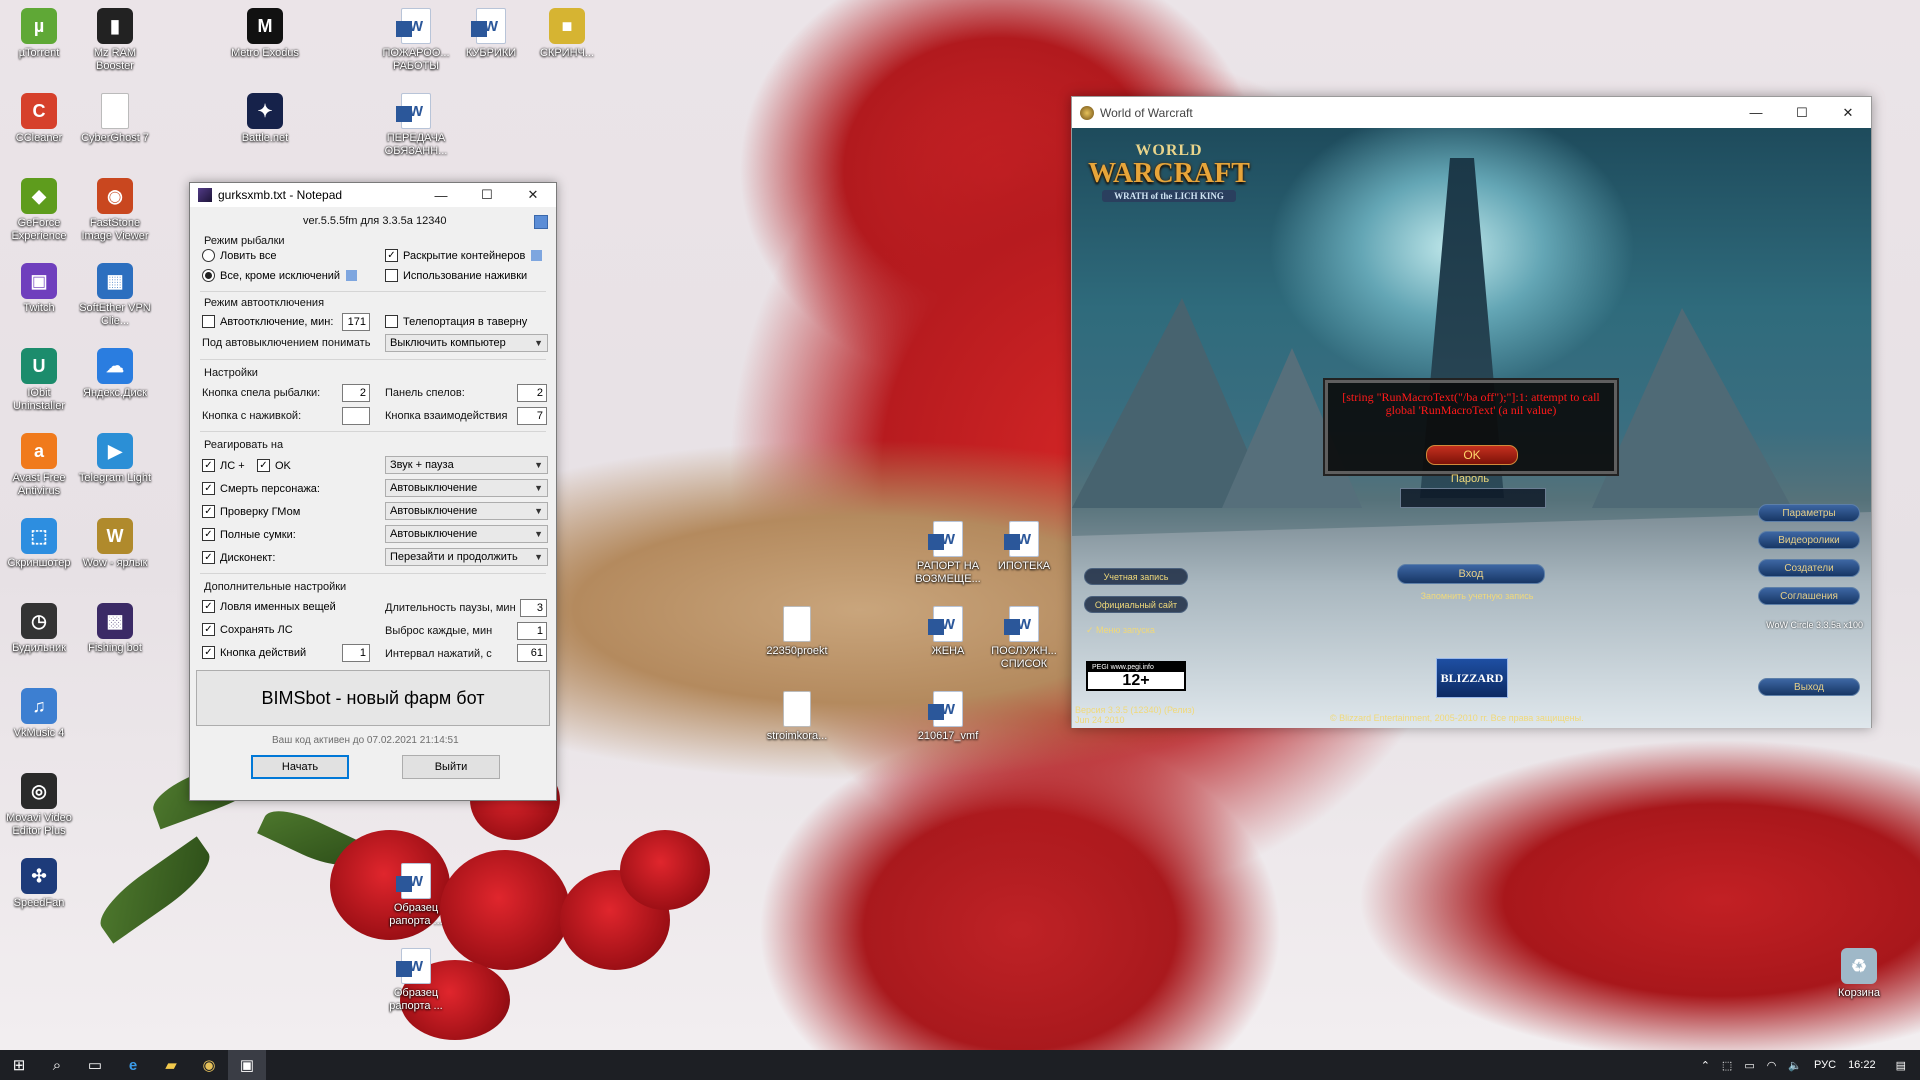 The width and height of the screenshot is (1920, 1080). Describe the element at coordinates (491, 34) in the screenshot. I see `desktop-icon: W КУБРИКИ` at that location.